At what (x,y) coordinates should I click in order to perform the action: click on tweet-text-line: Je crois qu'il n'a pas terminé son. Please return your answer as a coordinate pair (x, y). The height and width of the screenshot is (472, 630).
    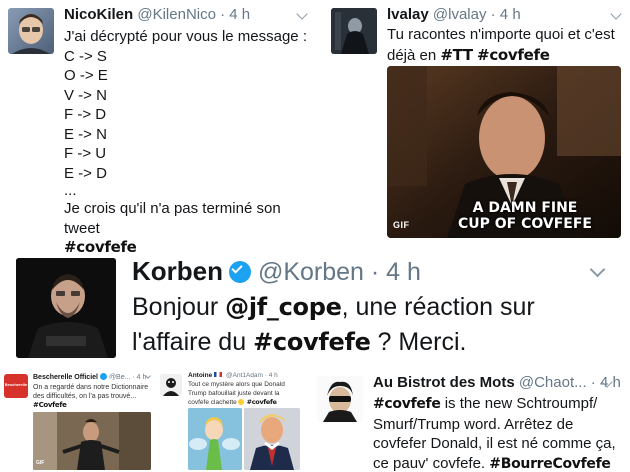
    Looking at the image, I should click on (172, 208).